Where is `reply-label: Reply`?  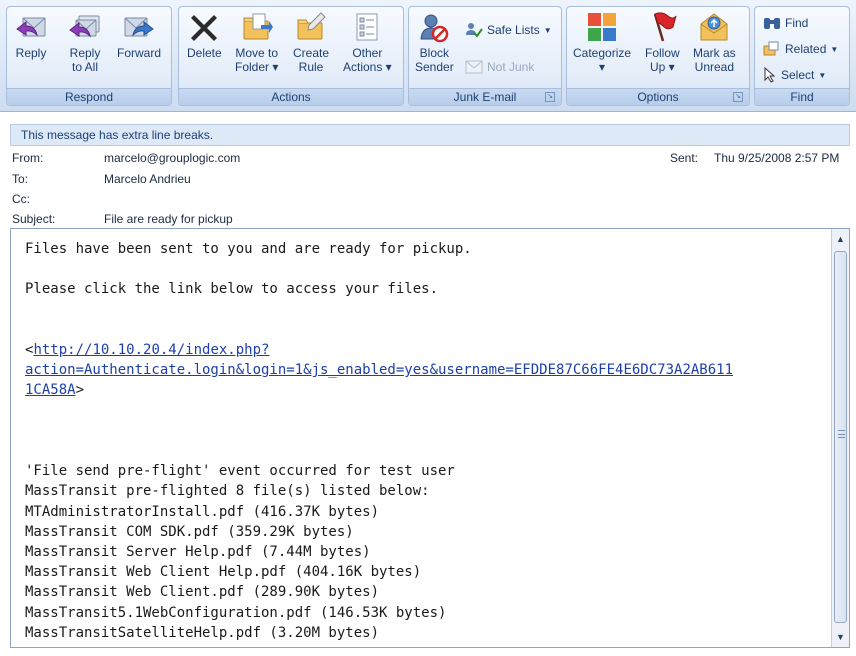 reply-label: Reply is located at coordinates (31, 53).